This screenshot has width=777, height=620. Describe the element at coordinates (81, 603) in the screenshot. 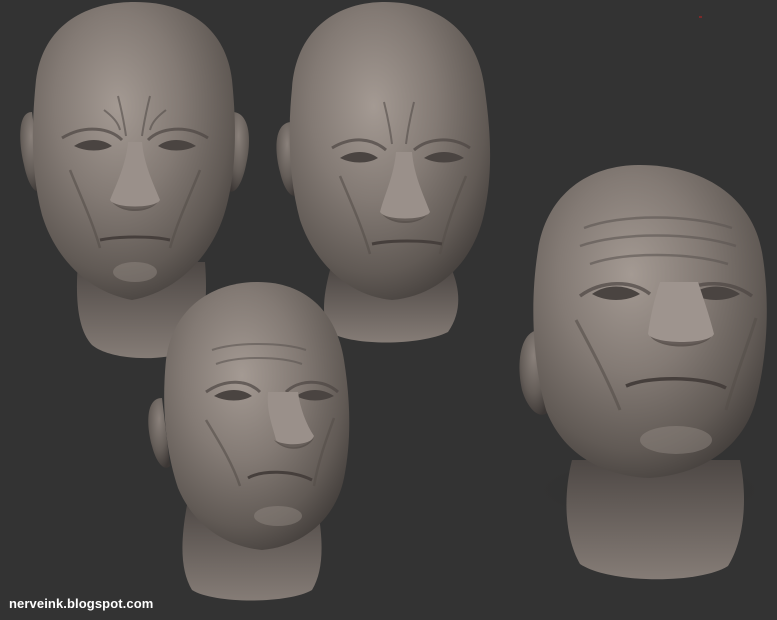

I see `watermark-caption: nerveink.blogspot.com` at that location.